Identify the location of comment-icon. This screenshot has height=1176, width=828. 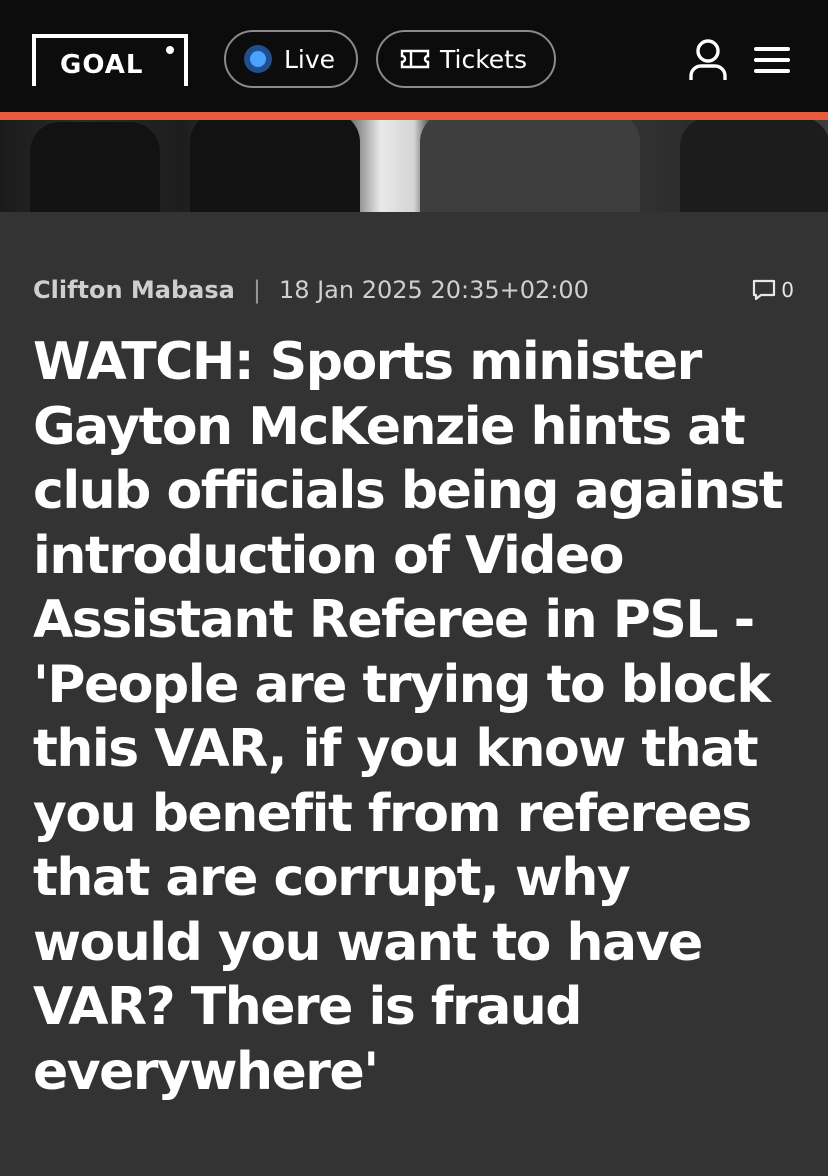
(764, 290).